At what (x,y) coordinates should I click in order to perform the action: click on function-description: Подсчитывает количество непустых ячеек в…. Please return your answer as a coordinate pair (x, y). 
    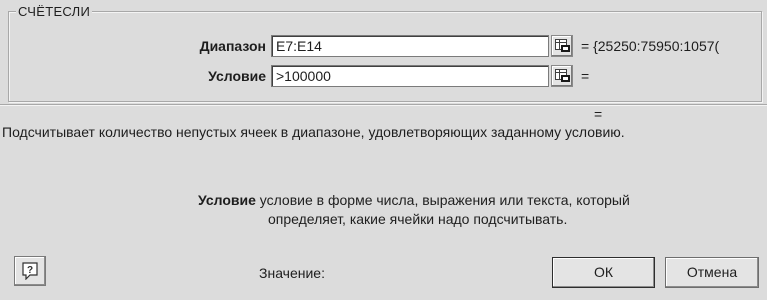
    Looking at the image, I should click on (313, 132).